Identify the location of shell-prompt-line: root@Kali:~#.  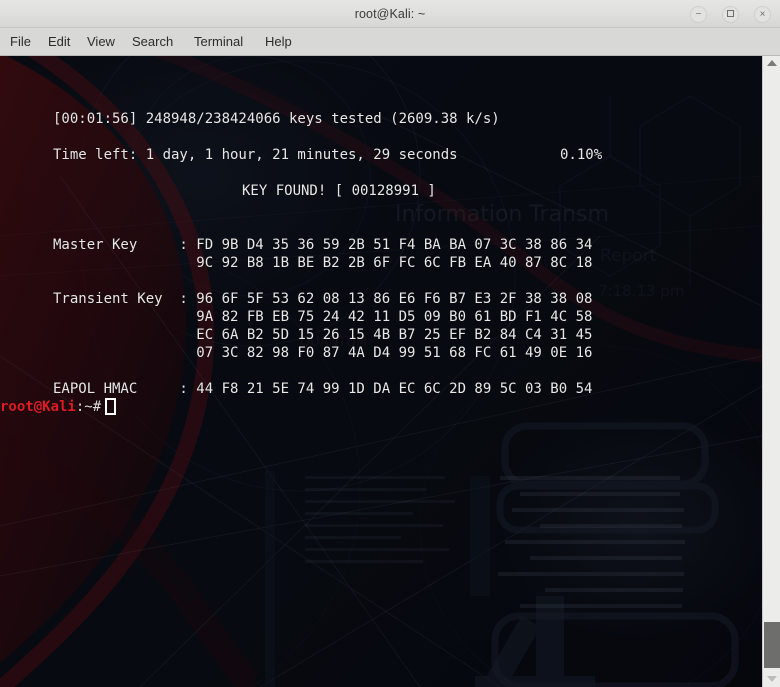
(58, 407).